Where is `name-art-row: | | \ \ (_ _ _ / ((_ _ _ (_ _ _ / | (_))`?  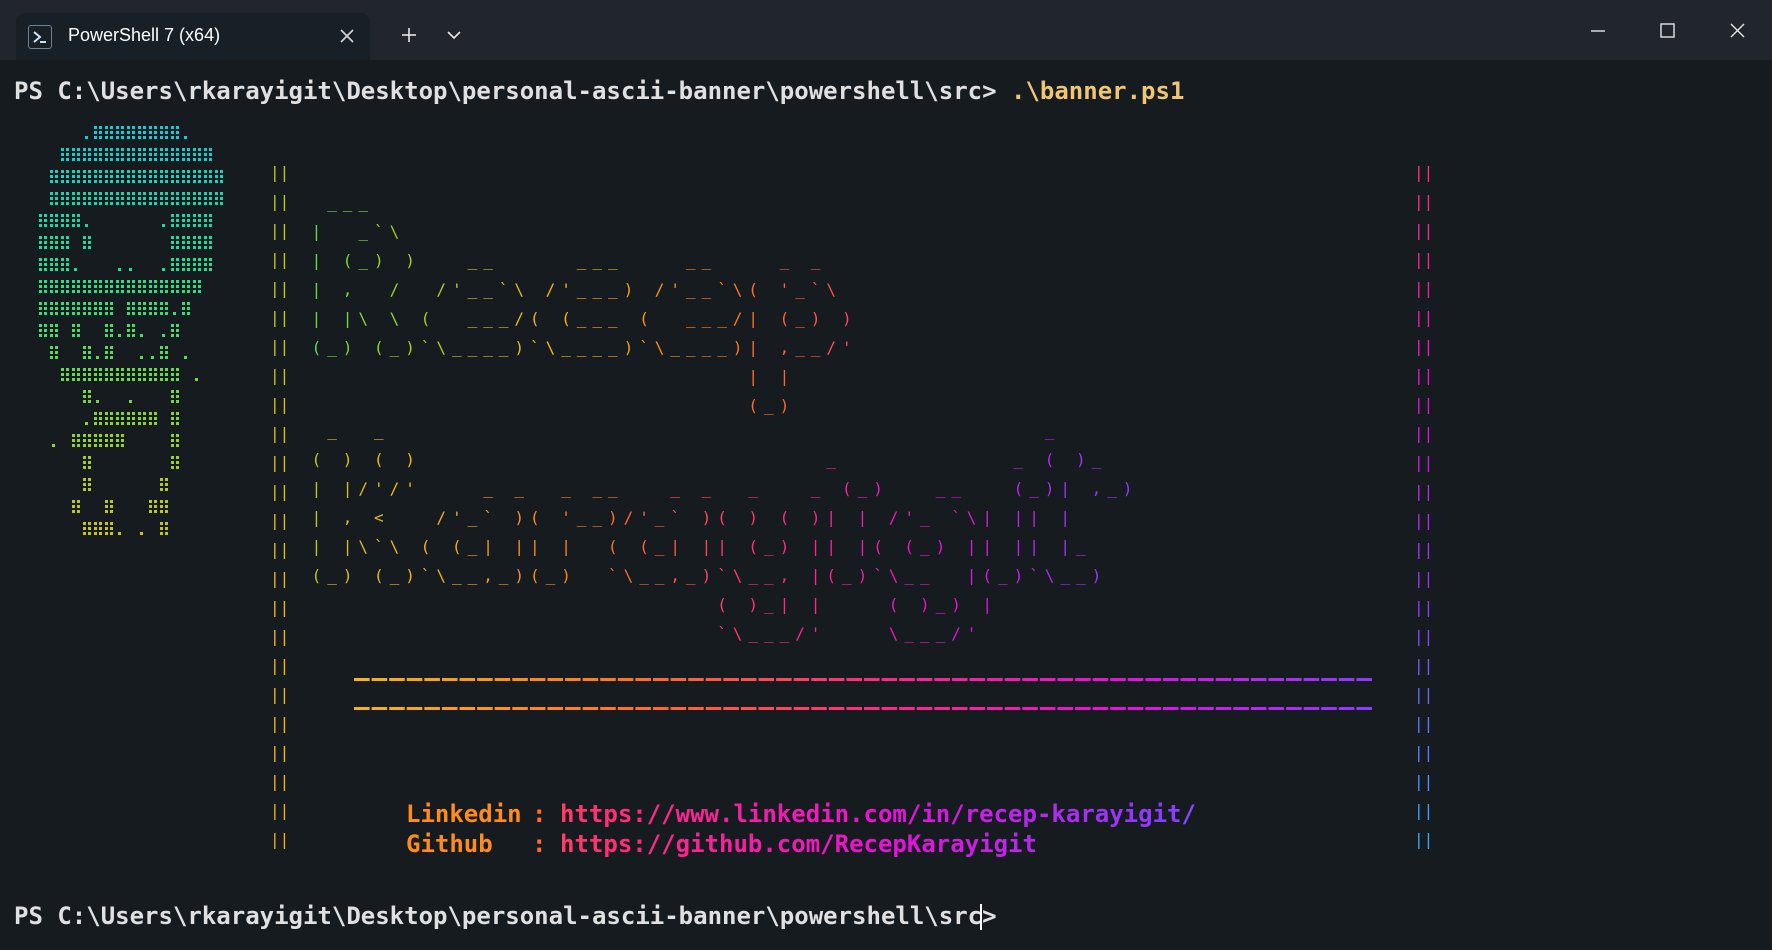 name-art-row: | | \ \ (_ _ _ / ((_ _ _ (_ _ _ / | (_)) is located at coordinates (582, 318).